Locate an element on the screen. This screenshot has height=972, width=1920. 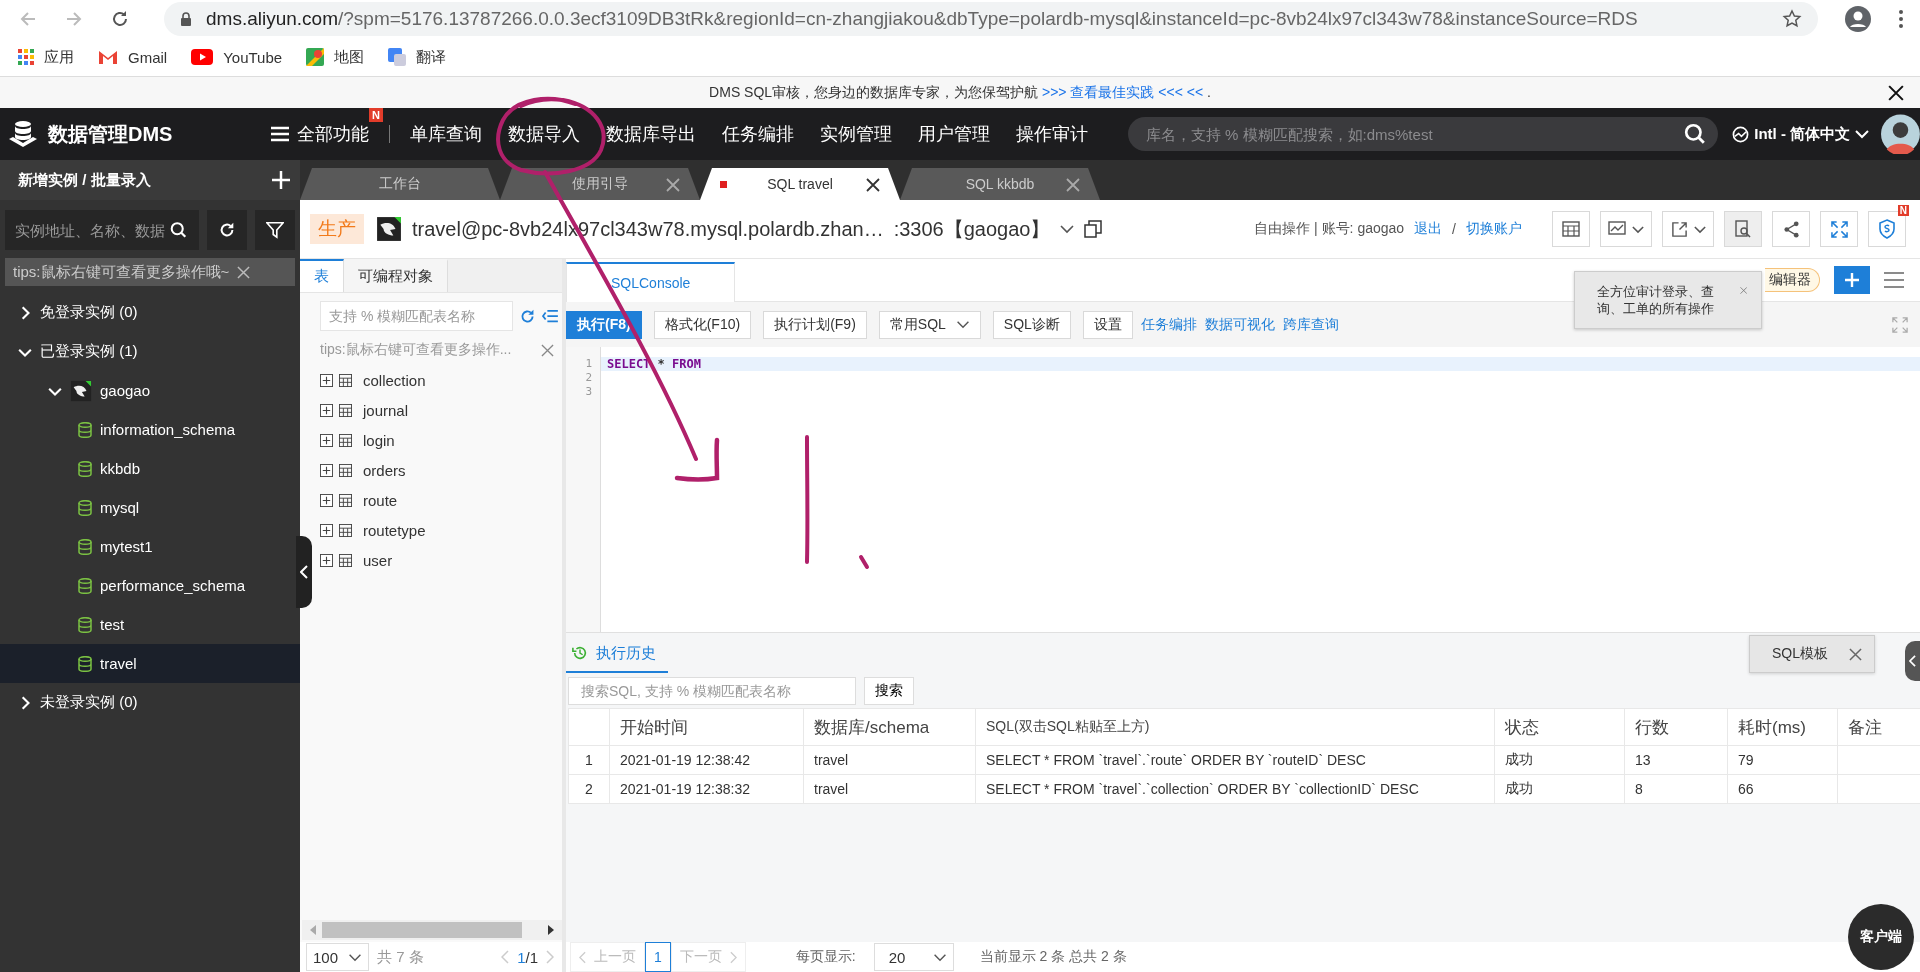
table-name: routetype is located at coordinates (394, 530).